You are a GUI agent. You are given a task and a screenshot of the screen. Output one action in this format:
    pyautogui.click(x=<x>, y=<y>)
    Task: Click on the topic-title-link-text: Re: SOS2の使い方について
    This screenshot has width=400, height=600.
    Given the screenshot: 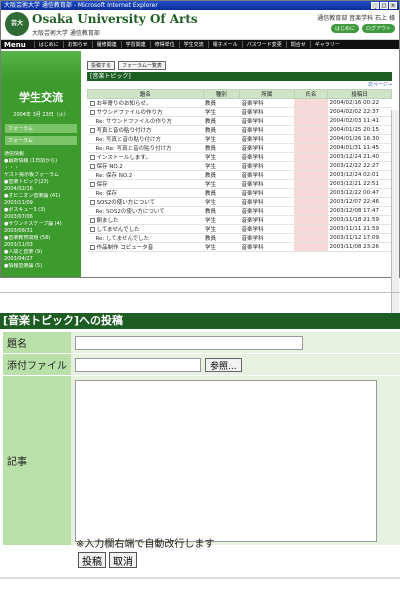 What is the action you would take?
    pyautogui.click(x=130, y=212)
    